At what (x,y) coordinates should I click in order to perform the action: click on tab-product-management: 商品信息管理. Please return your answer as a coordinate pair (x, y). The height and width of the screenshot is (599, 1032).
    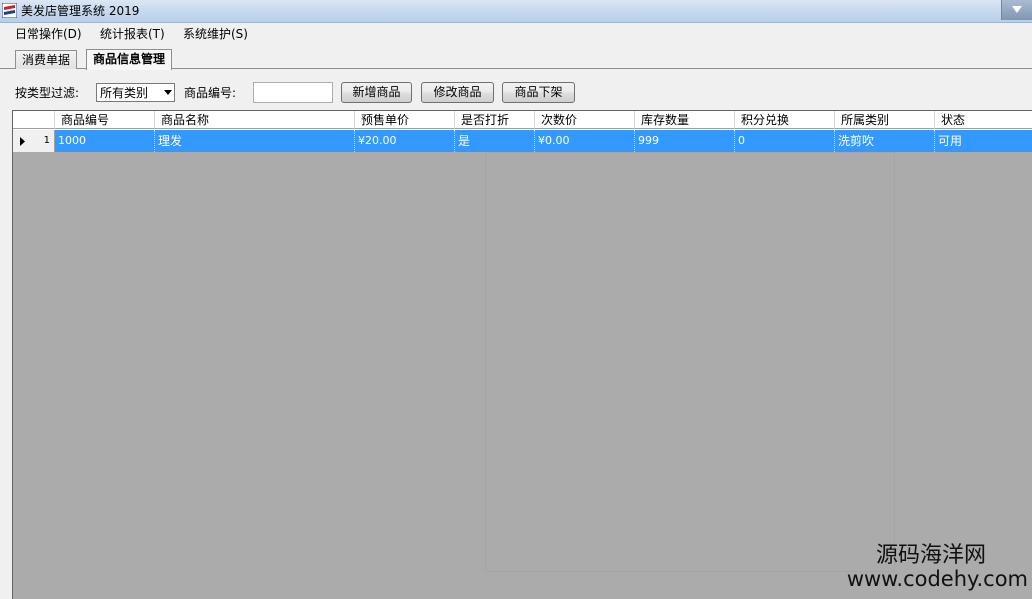
    Looking at the image, I should click on (129, 59).